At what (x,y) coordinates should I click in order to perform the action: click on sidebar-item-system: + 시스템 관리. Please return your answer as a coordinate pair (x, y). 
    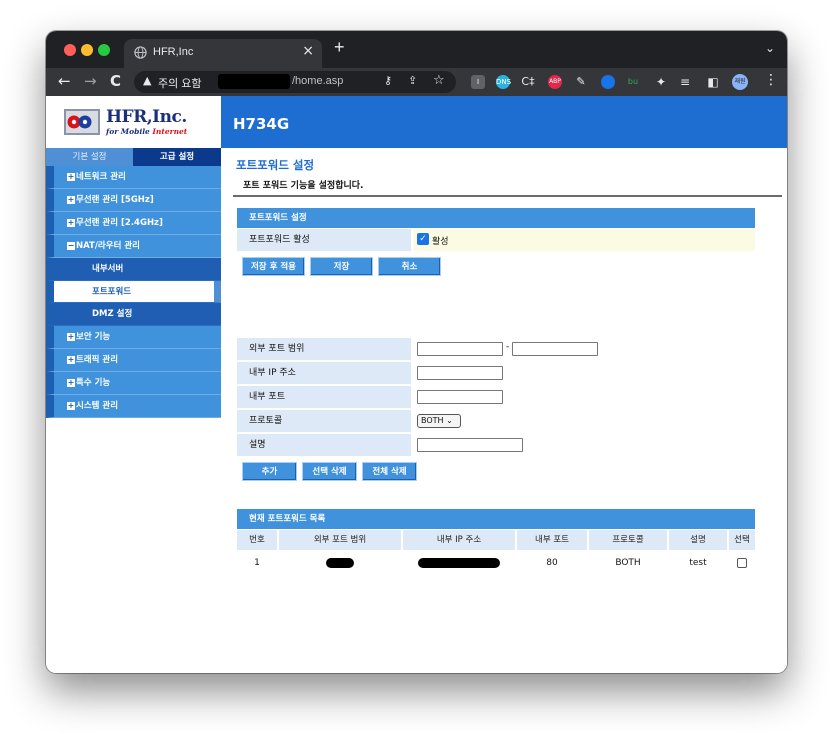
    Looking at the image, I should click on (133, 406).